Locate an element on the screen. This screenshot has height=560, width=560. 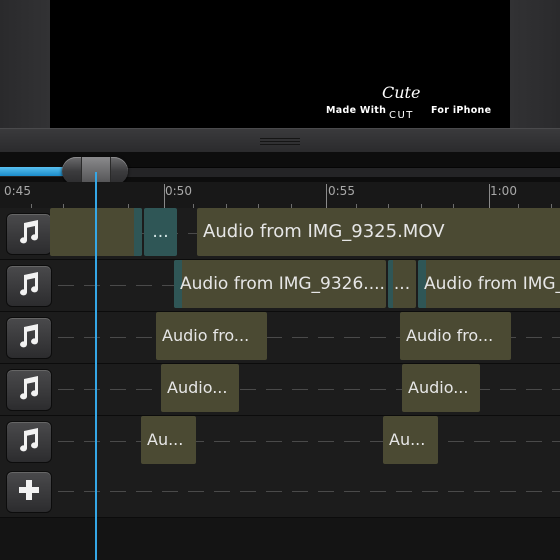
add-track-row is located at coordinates (280, 492).